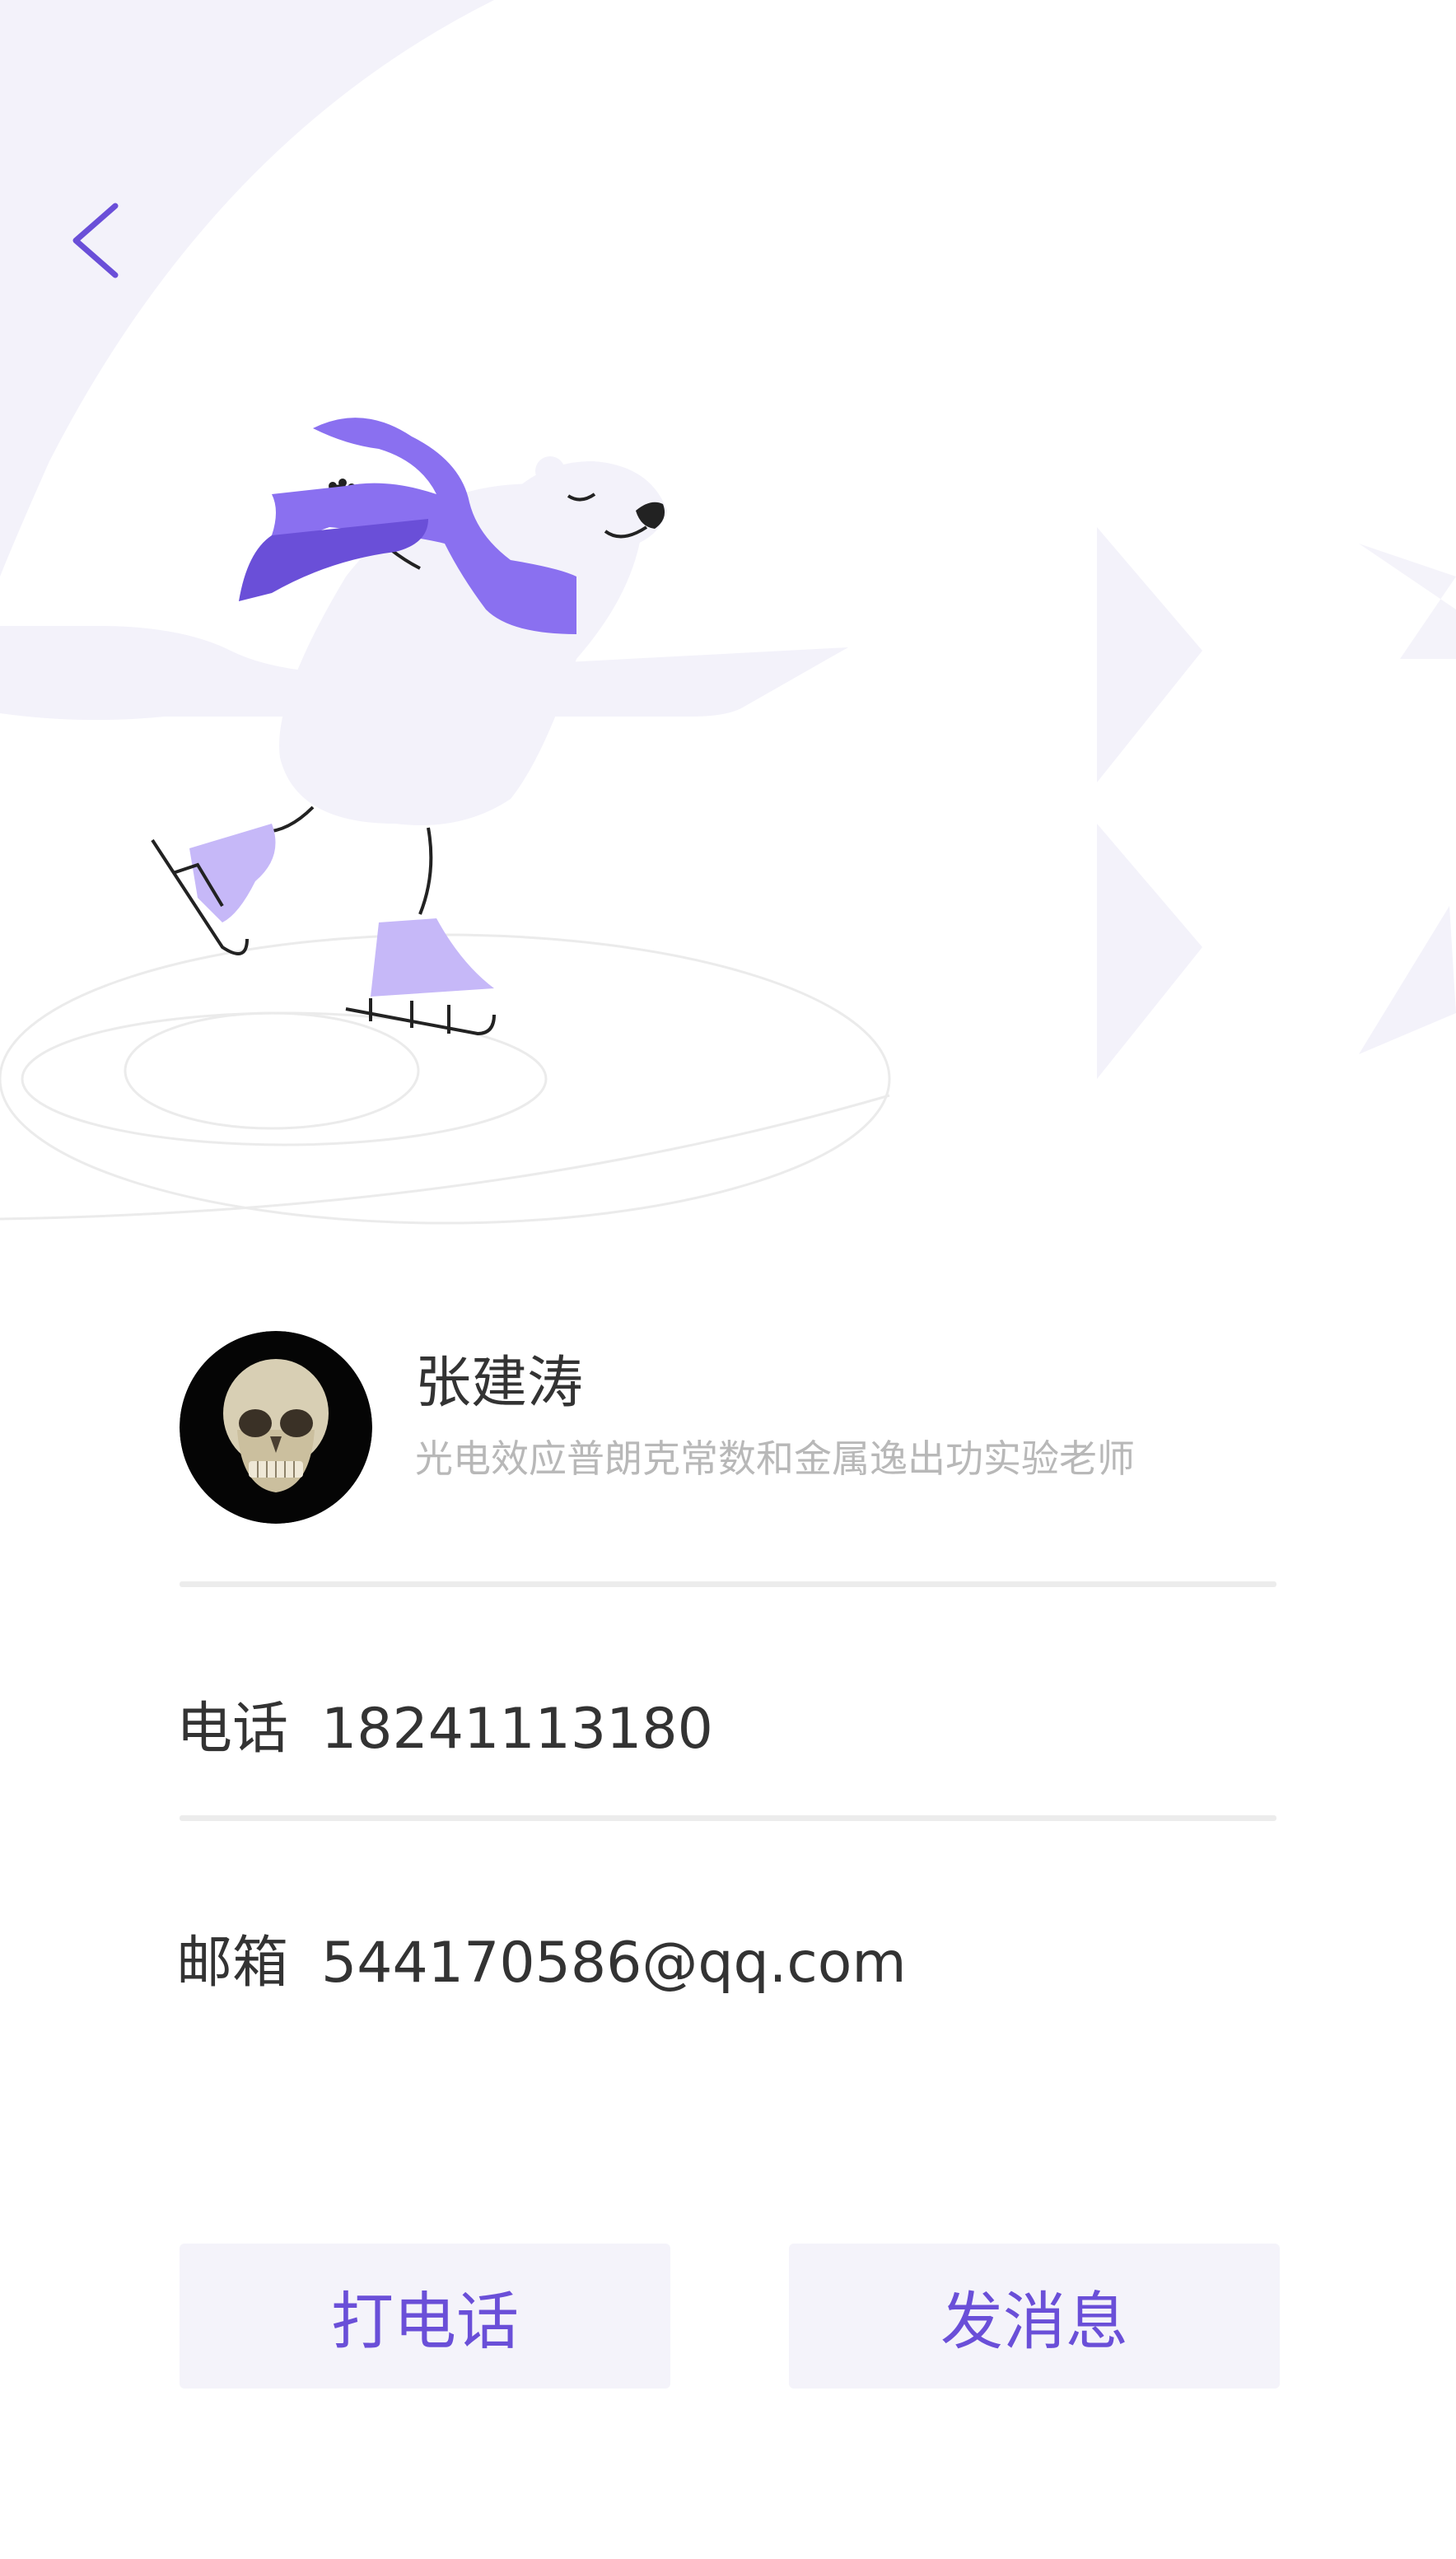  I want to click on phone-value: 18241113180, so click(517, 1729).